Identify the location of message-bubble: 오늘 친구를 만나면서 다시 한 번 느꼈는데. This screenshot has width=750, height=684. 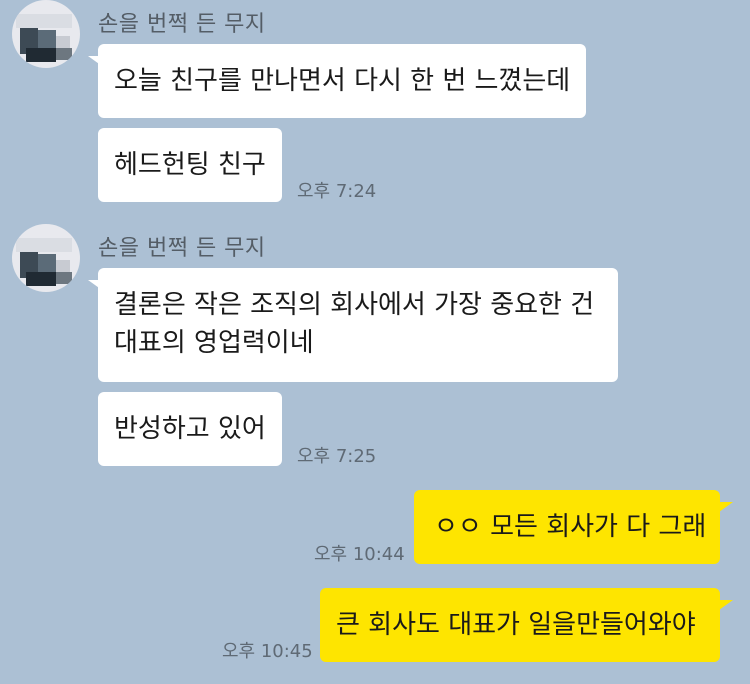
(342, 81).